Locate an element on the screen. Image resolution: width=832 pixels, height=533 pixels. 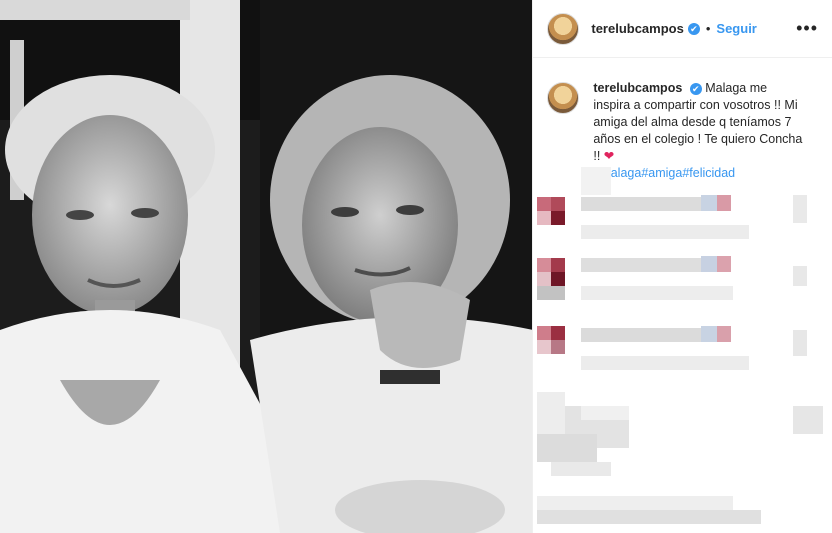
more-options-icon: ••• is located at coordinates (807, 28).